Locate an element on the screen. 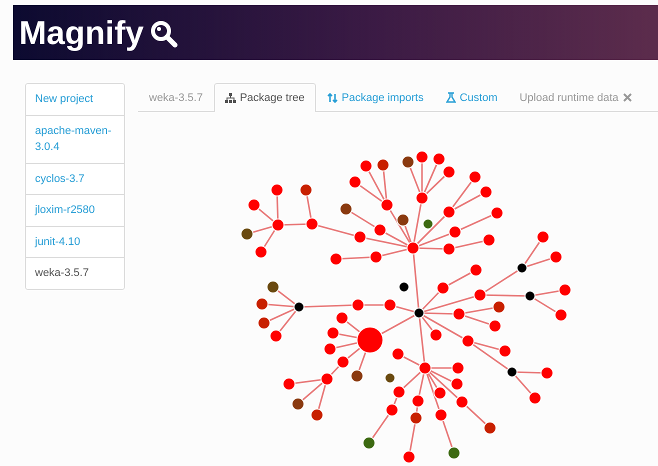 The image size is (658, 466). project-link: cyclos-3.7 is located at coordinates (75, 179).